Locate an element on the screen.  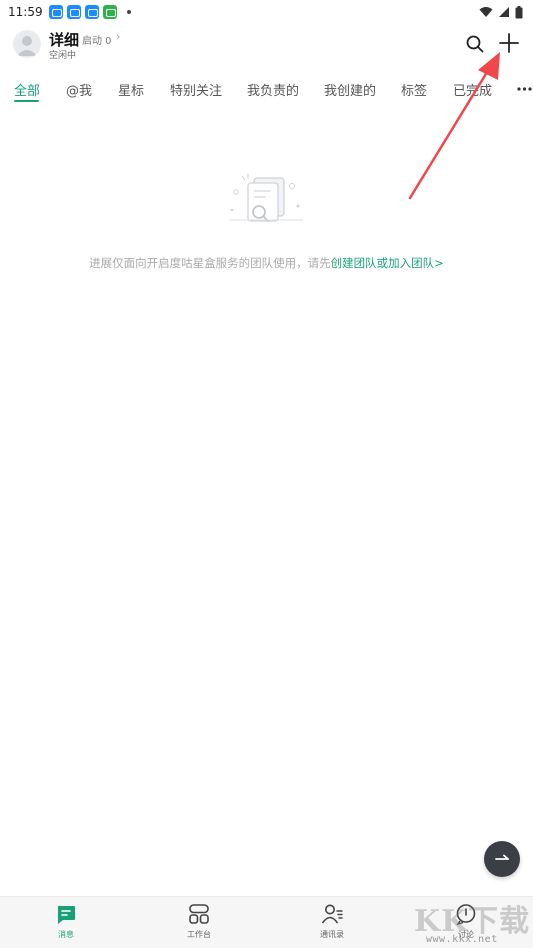
tab-all: 全部 is located at coordinates (27, 89).